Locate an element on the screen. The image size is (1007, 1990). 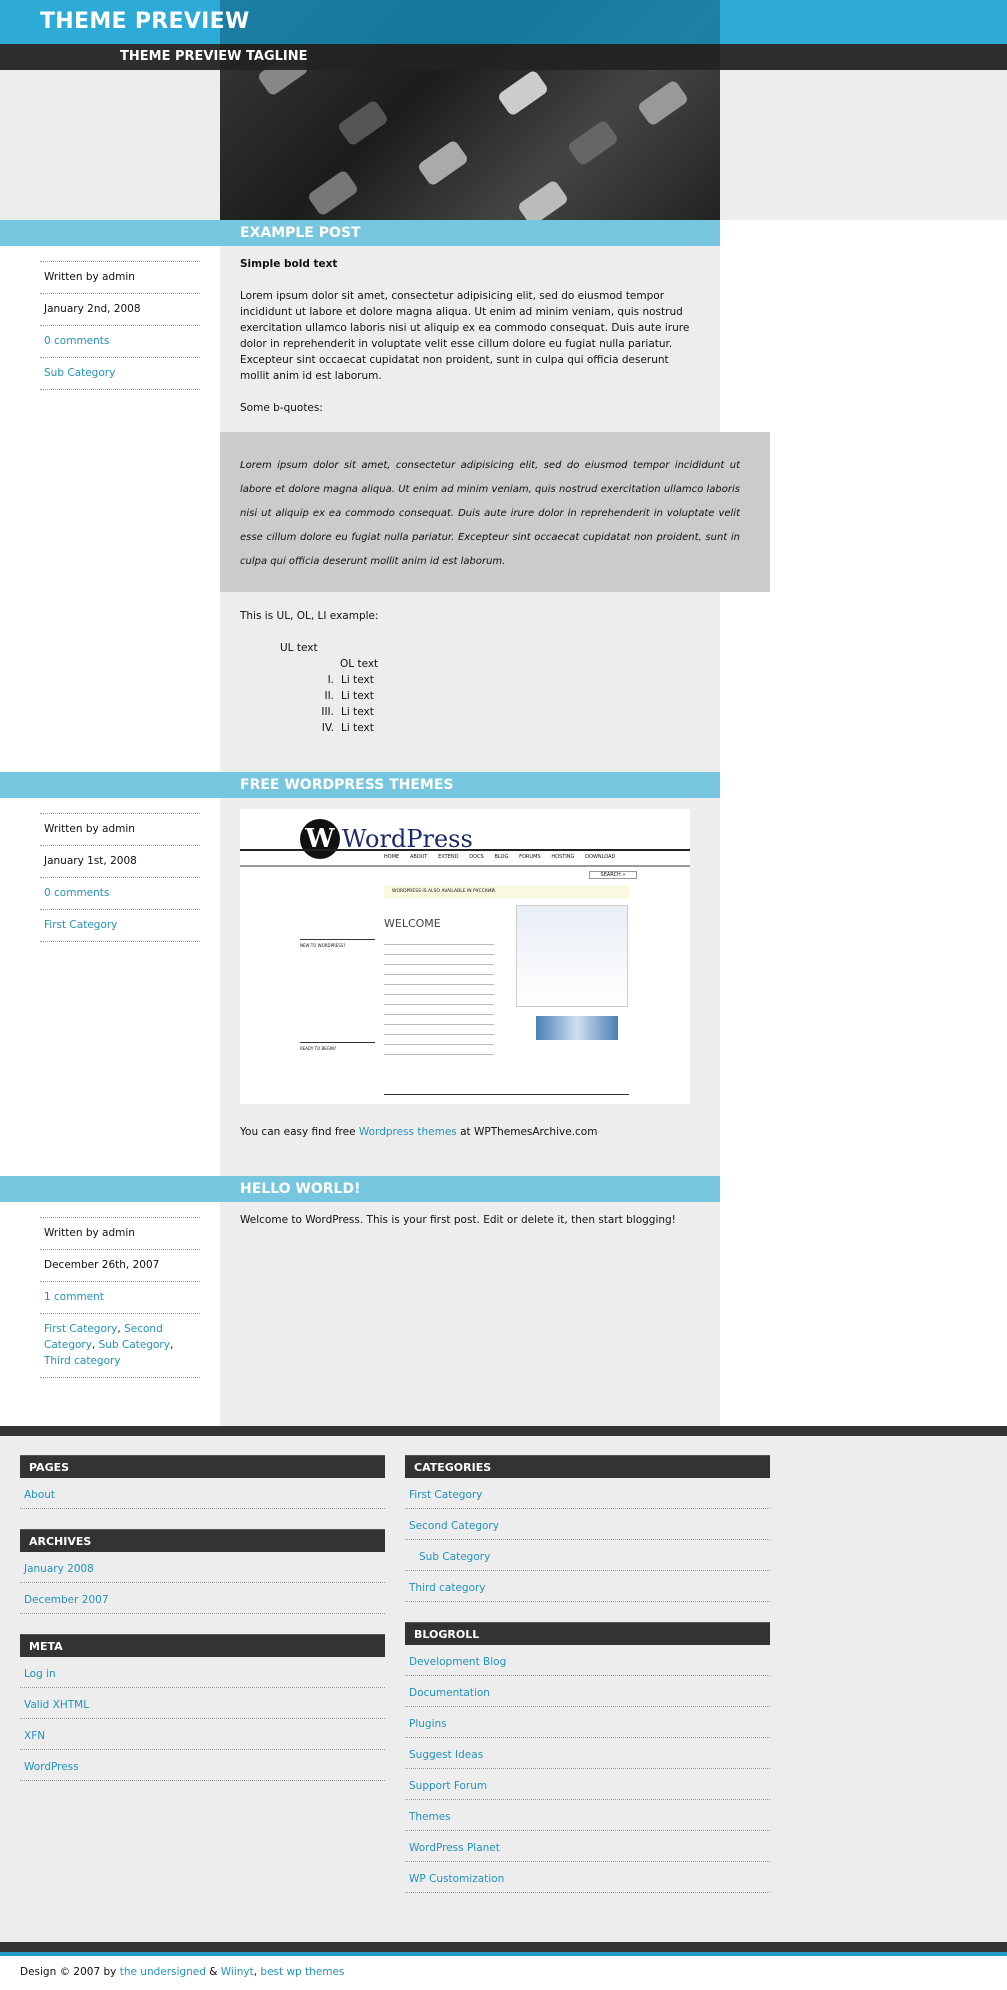
tagline-bar-right is located at coordinates (863, 57).